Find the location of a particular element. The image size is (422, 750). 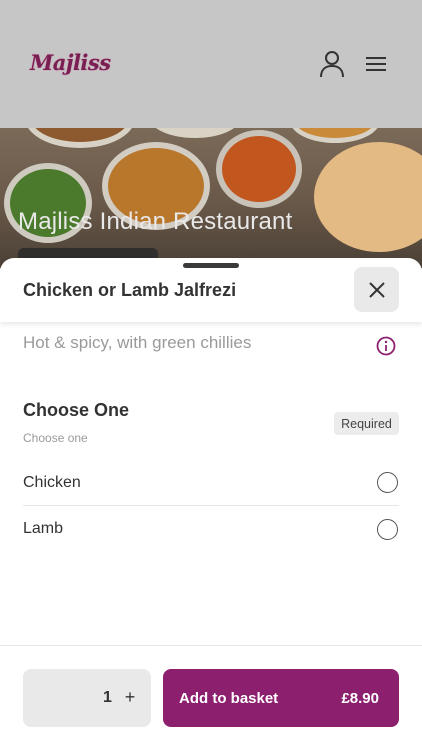

sheet-grabber is located at coordinates (211, 265).